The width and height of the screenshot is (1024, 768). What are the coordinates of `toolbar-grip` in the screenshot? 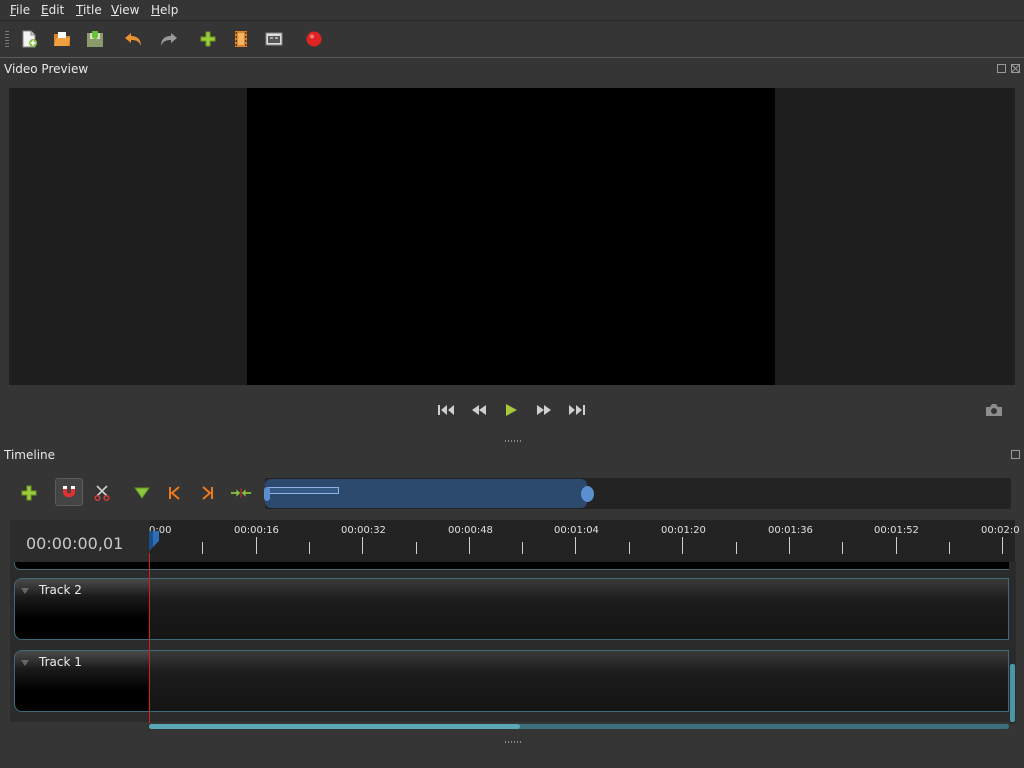 It's located at (7, 40).